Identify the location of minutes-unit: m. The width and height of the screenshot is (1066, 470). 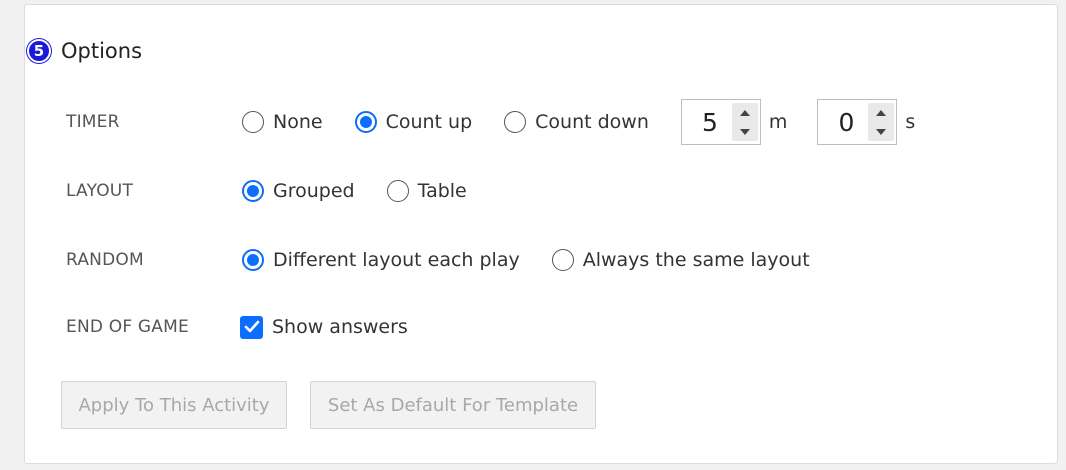
(778, 122).